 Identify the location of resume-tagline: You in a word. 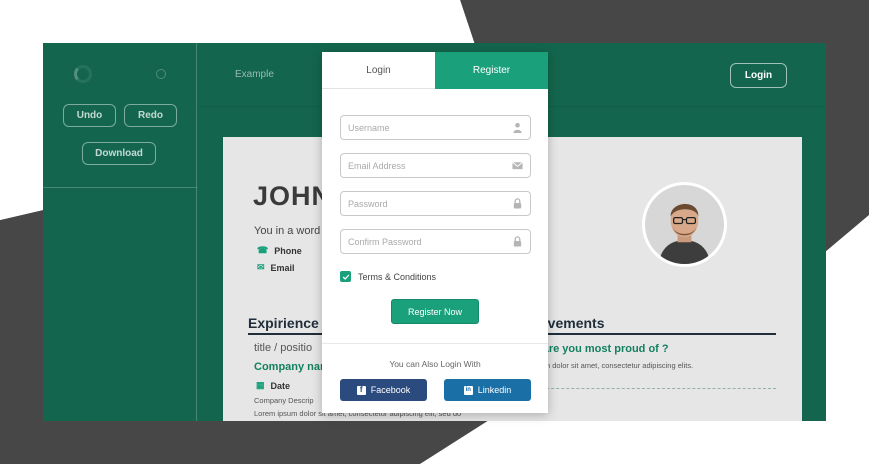
(287, 231).